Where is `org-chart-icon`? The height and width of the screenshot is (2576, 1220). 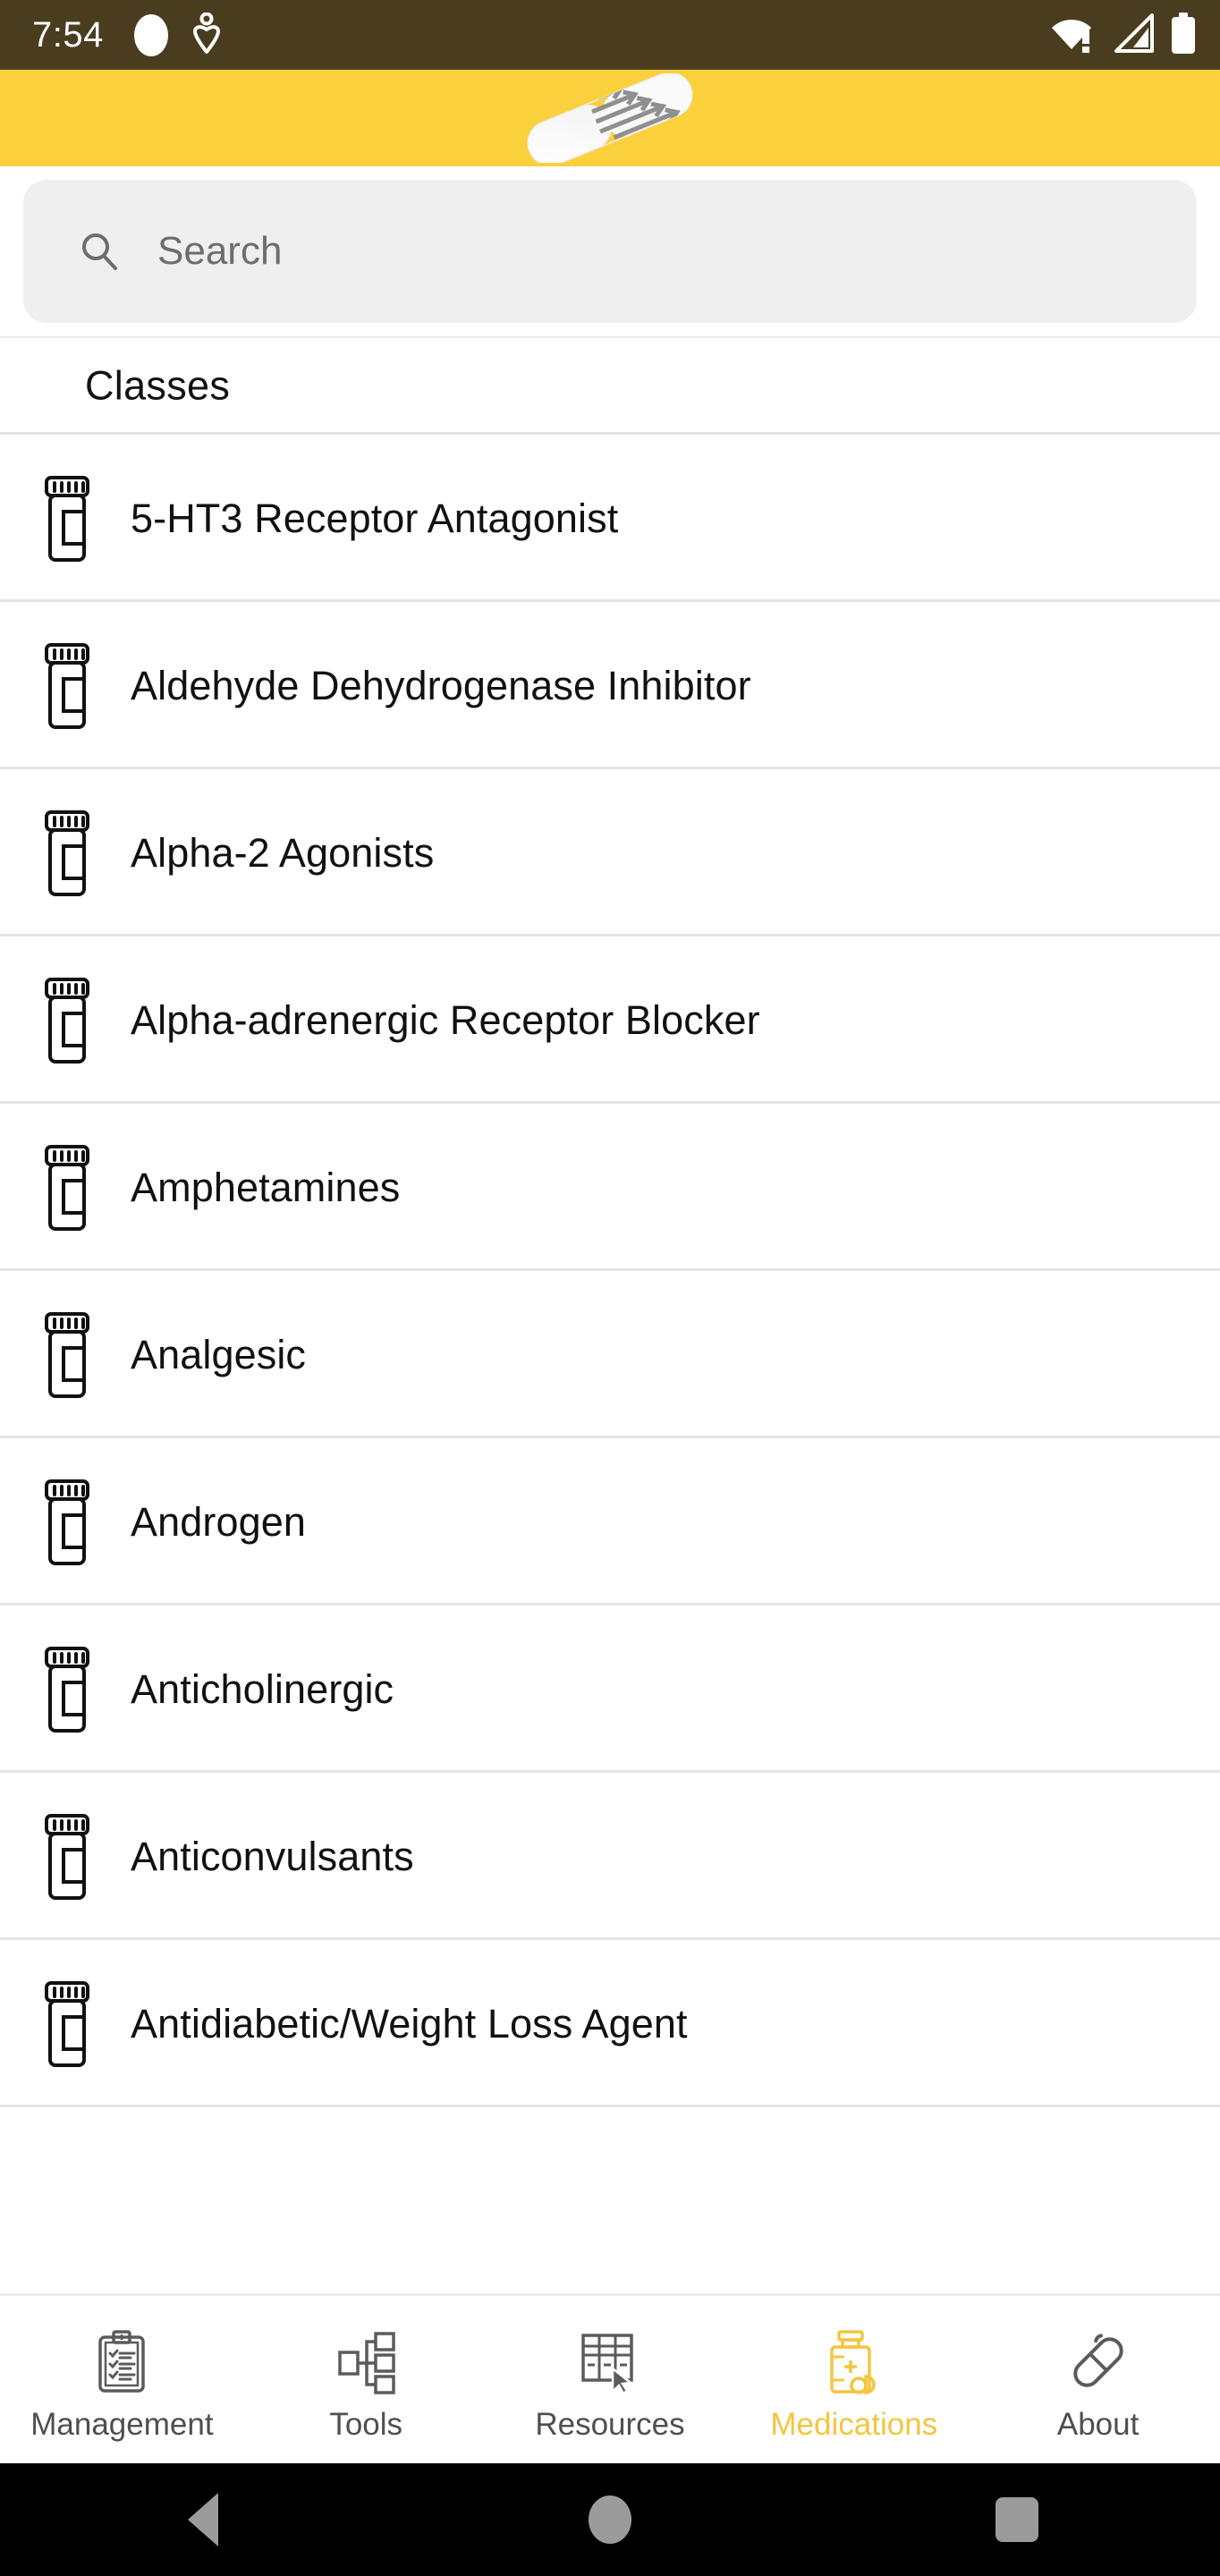
org-chart-icon is located at coordinates (366, 2362).